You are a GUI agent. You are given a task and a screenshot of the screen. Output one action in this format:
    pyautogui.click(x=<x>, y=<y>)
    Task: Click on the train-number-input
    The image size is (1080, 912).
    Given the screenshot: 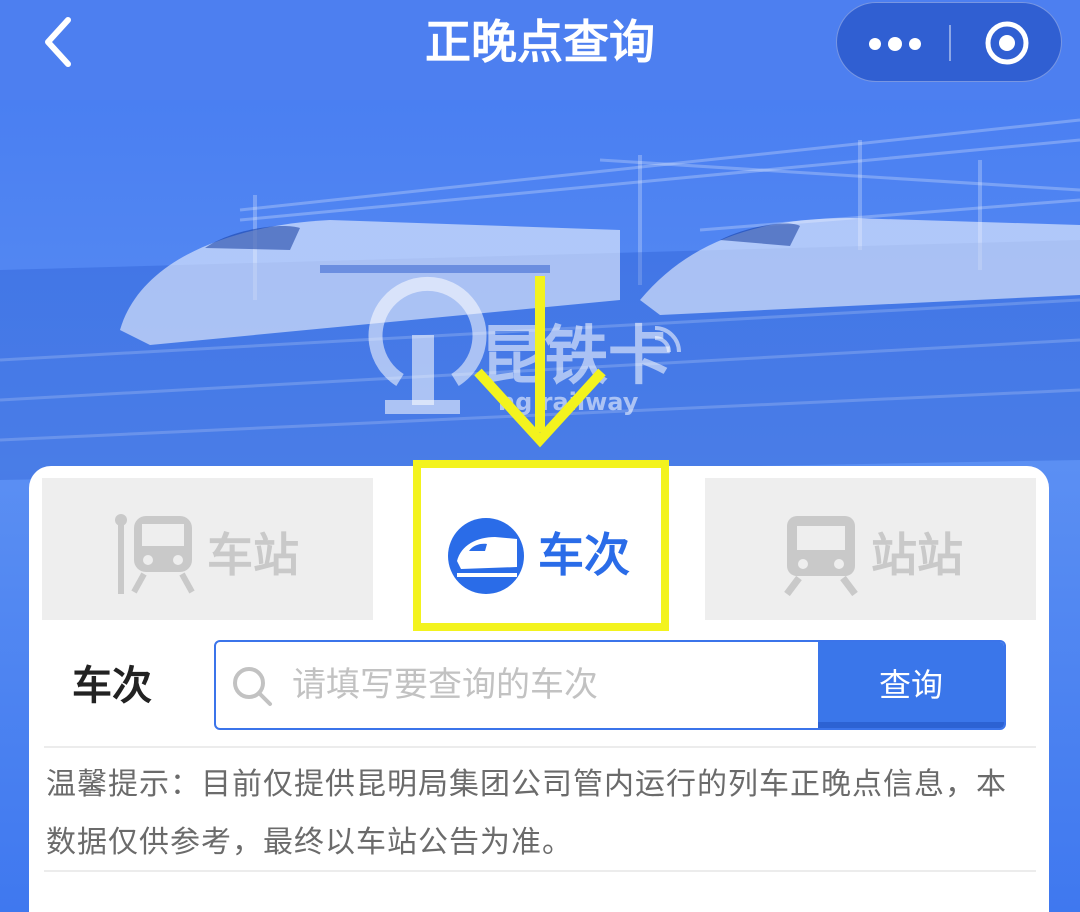 What is the action you would take?
    pyautogui.click(x=552, y=685)
    